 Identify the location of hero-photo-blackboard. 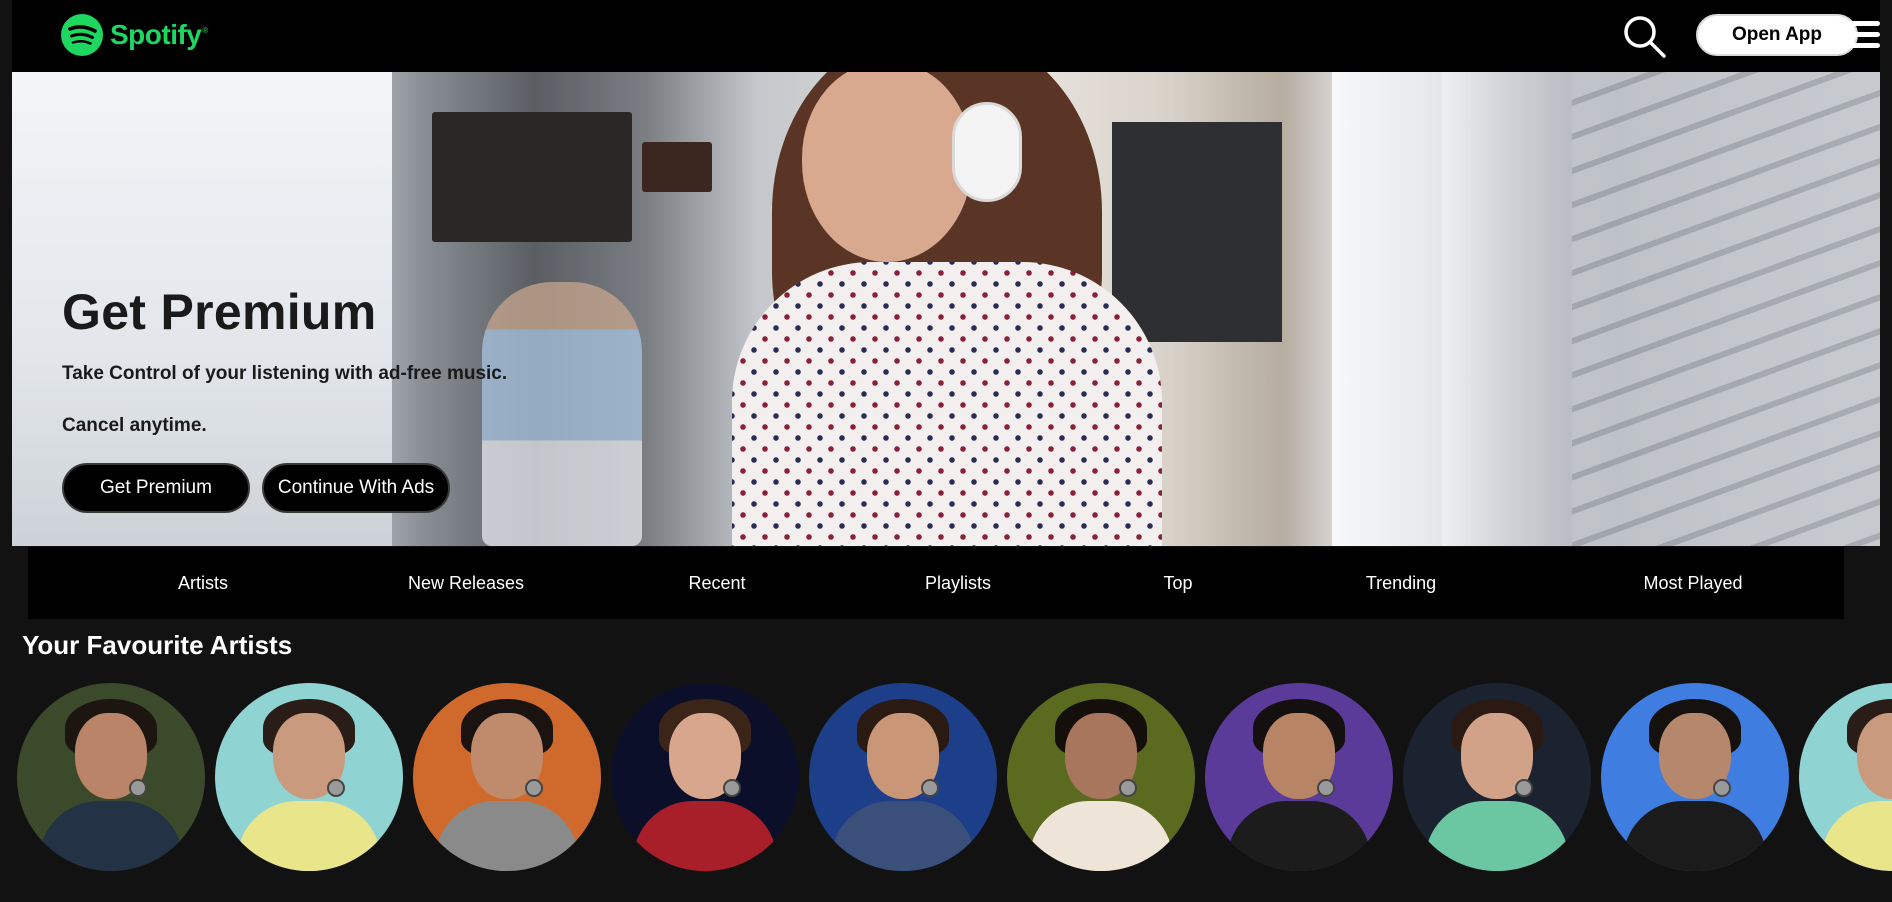
(1197, 232).